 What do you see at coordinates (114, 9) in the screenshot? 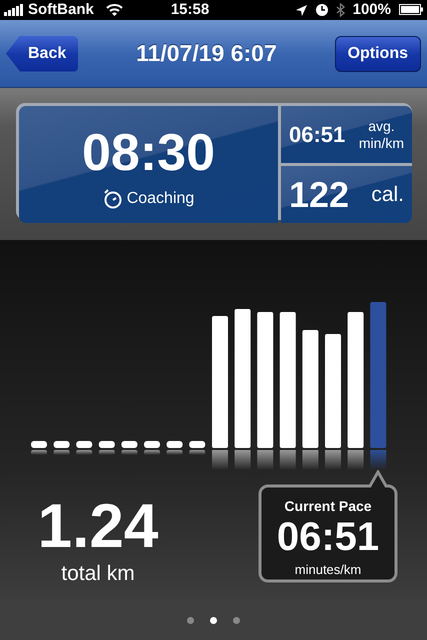
I see `wifi-icon` at bounding box center [114, 9].